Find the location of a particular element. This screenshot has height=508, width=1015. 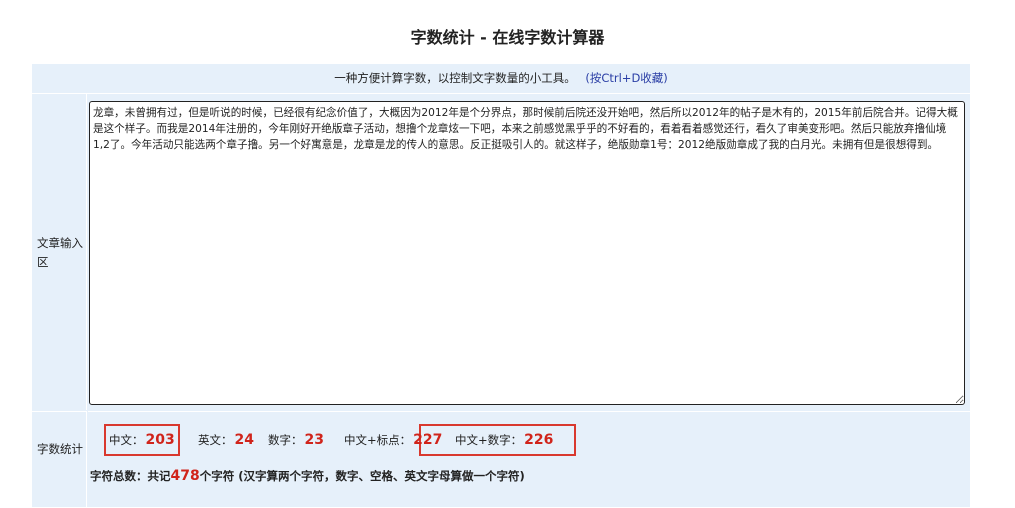

total-characters: 字符总数：共记478个字符 (汉字算两个字符，数字、空格、英文字母算做一个字符) is located at coordinates (307, 476).